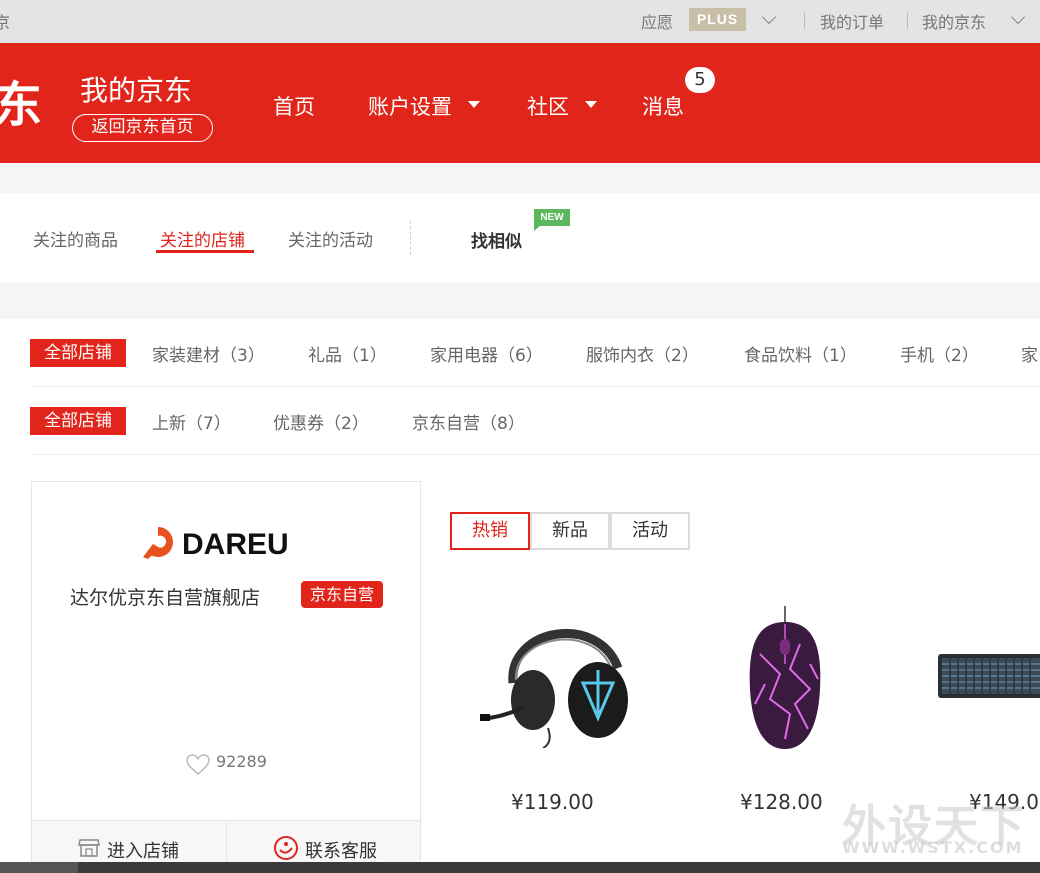  Describe the element at coordinates (136, 90) in the screenshot. I see `page-title: 我的京东` at that location.